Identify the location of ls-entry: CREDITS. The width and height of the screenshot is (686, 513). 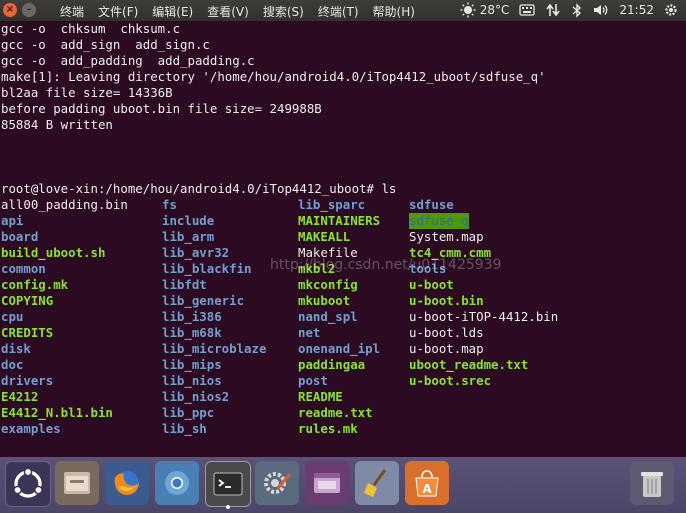
(27, 332).